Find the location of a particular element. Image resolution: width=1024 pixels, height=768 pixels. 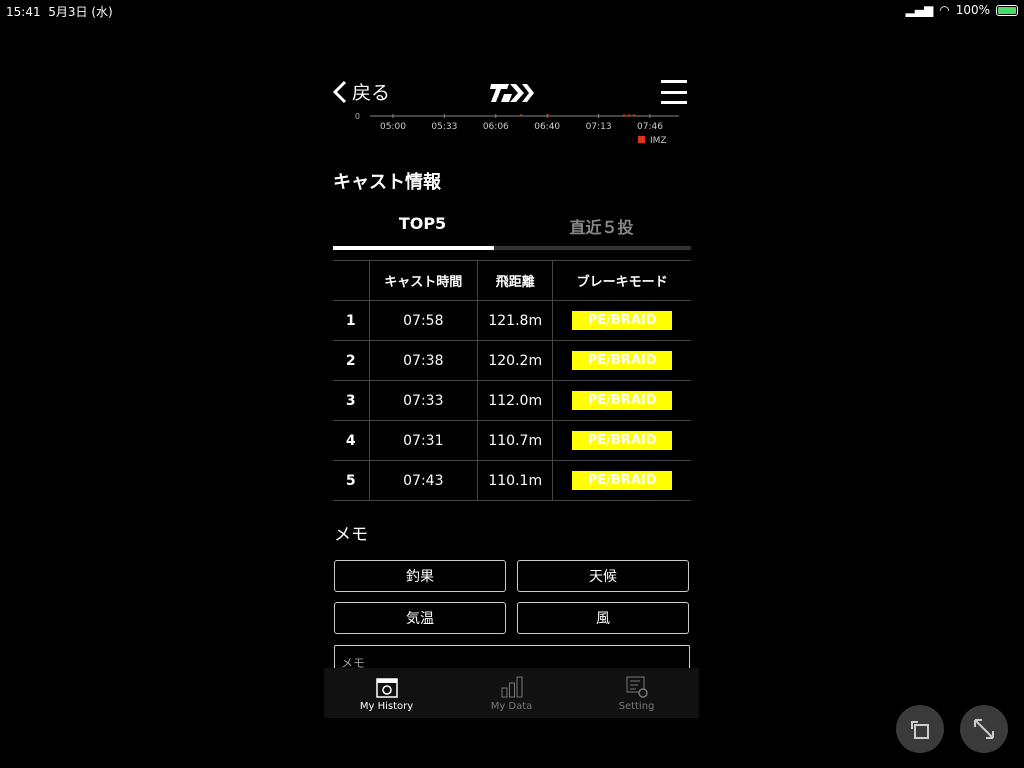

cast-chart: 0 05:00 05:33 06:06 06:40 07:13 07:46 IMZ is located at coordinates (517, 129).